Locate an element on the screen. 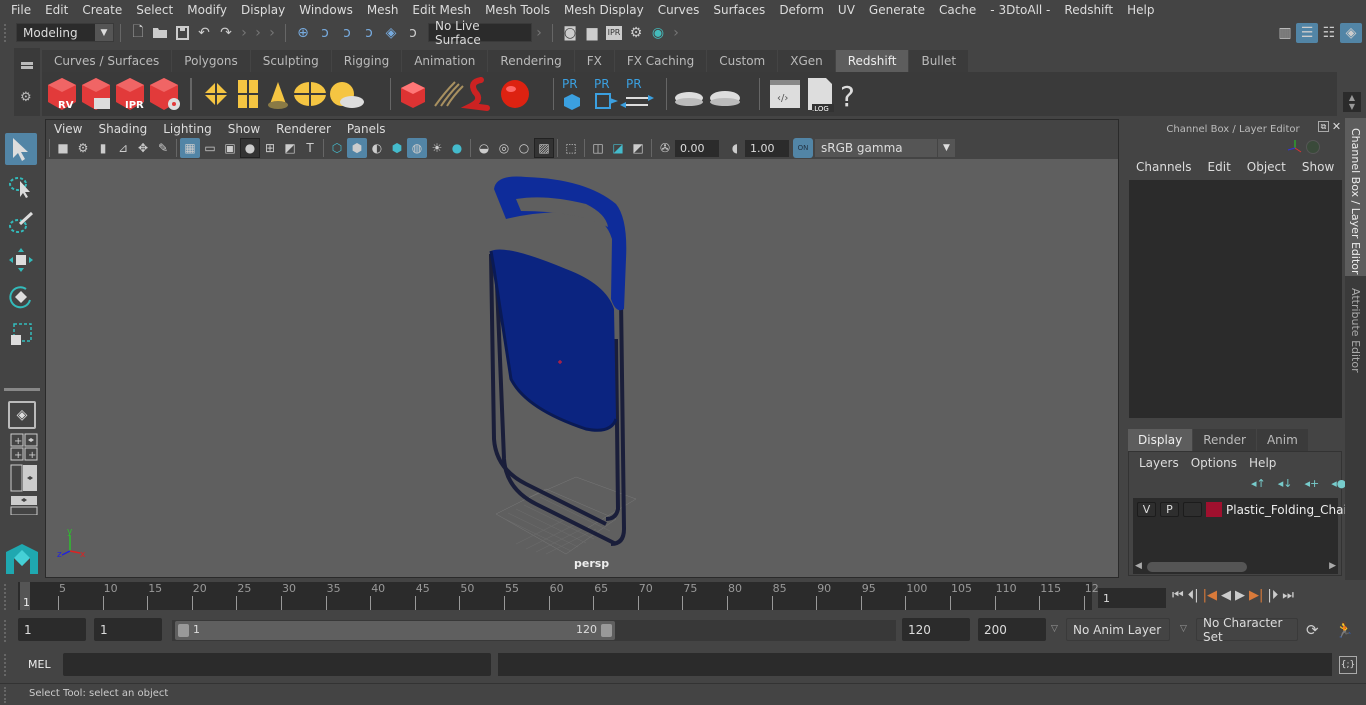 This screenshot has width=1366, height=705. select-camera-icon: ■ is located at coordinates (63, 148).